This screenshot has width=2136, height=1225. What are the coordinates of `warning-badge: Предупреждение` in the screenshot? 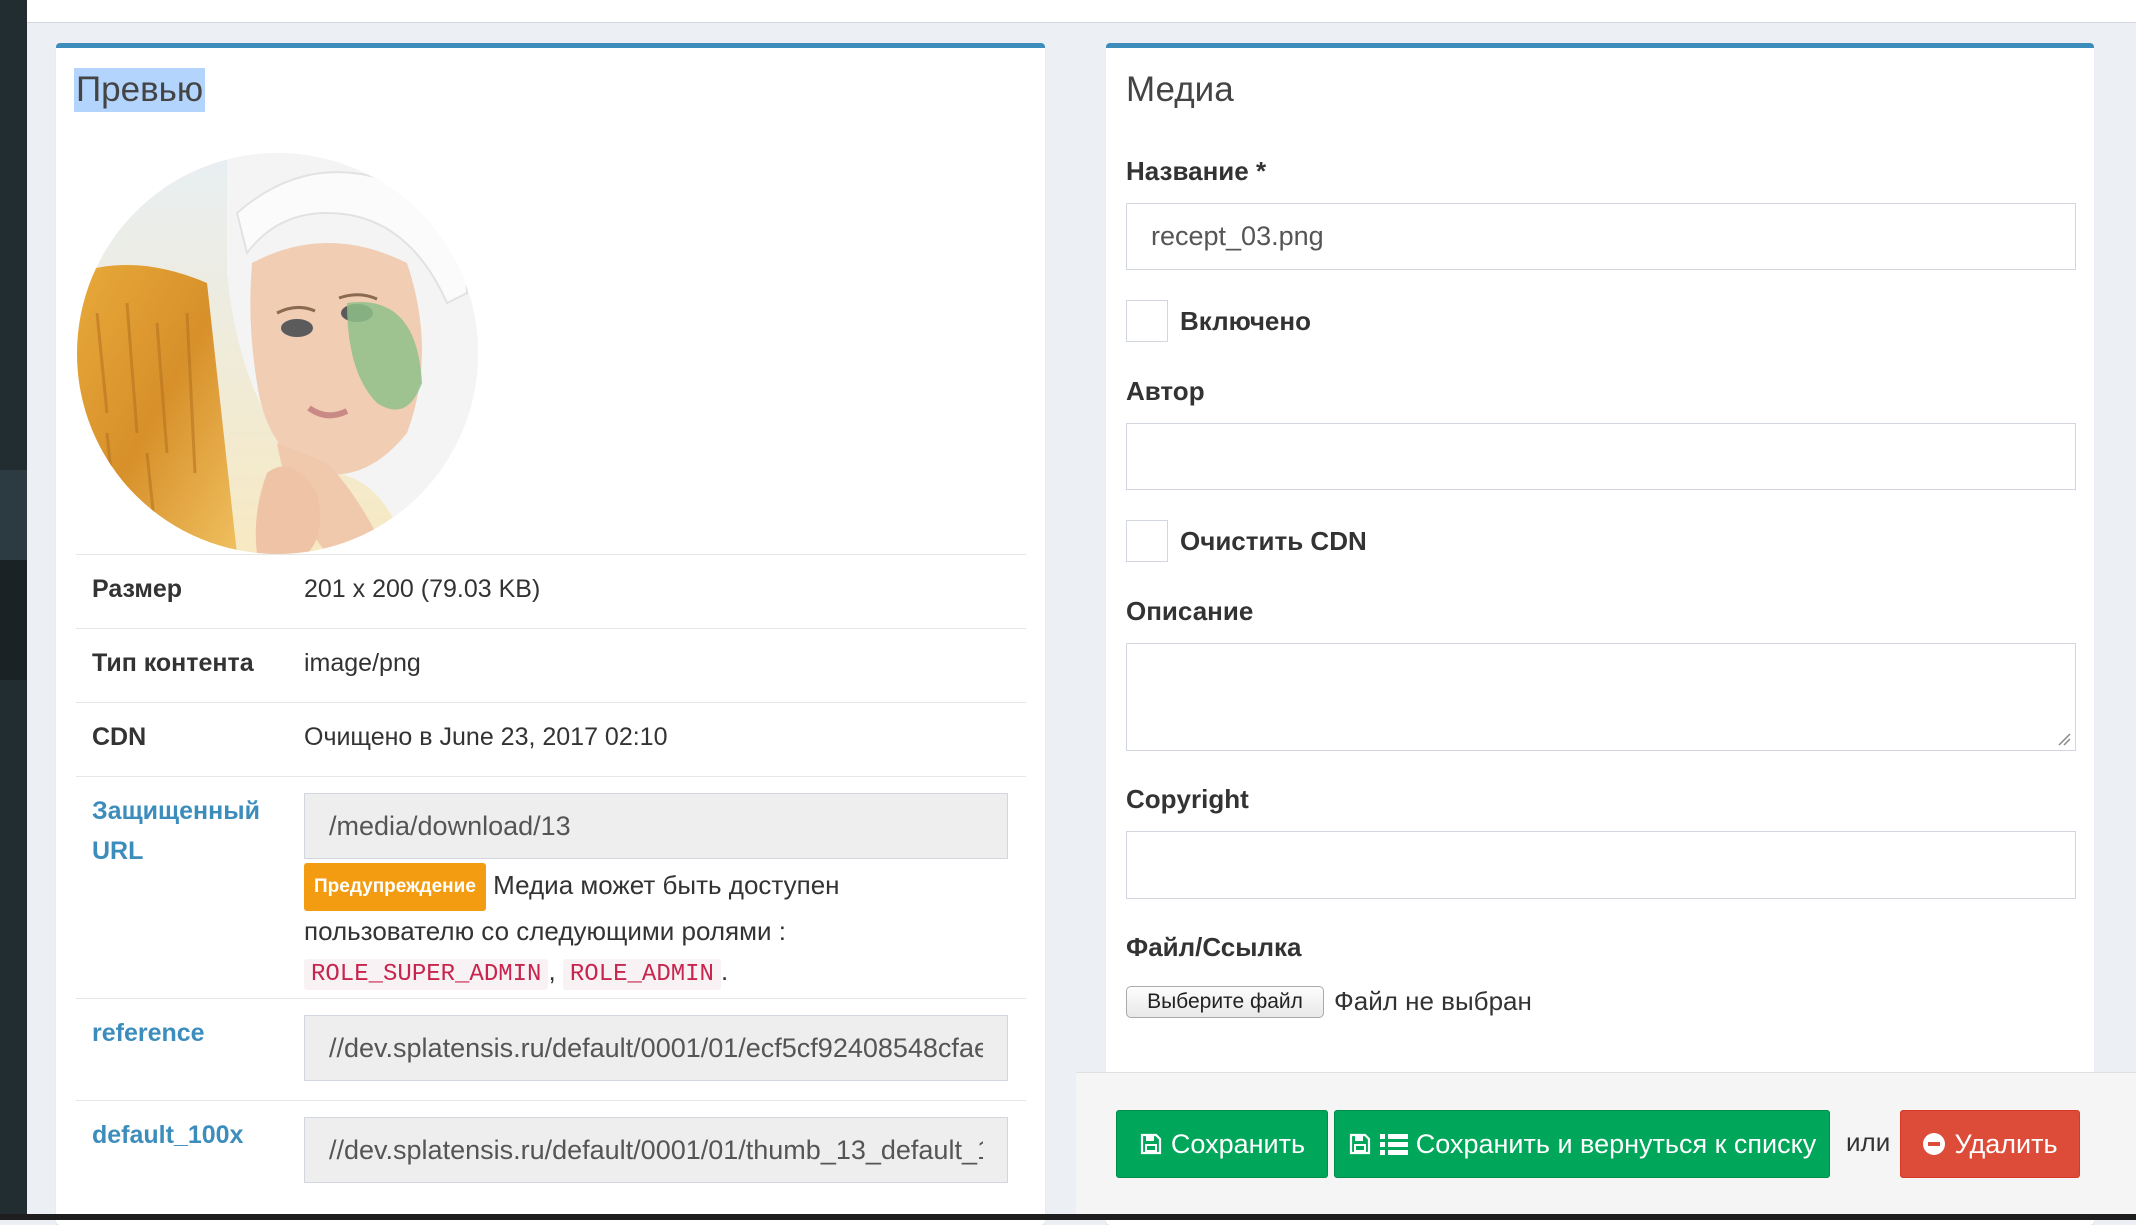 It's located at (395, 887).